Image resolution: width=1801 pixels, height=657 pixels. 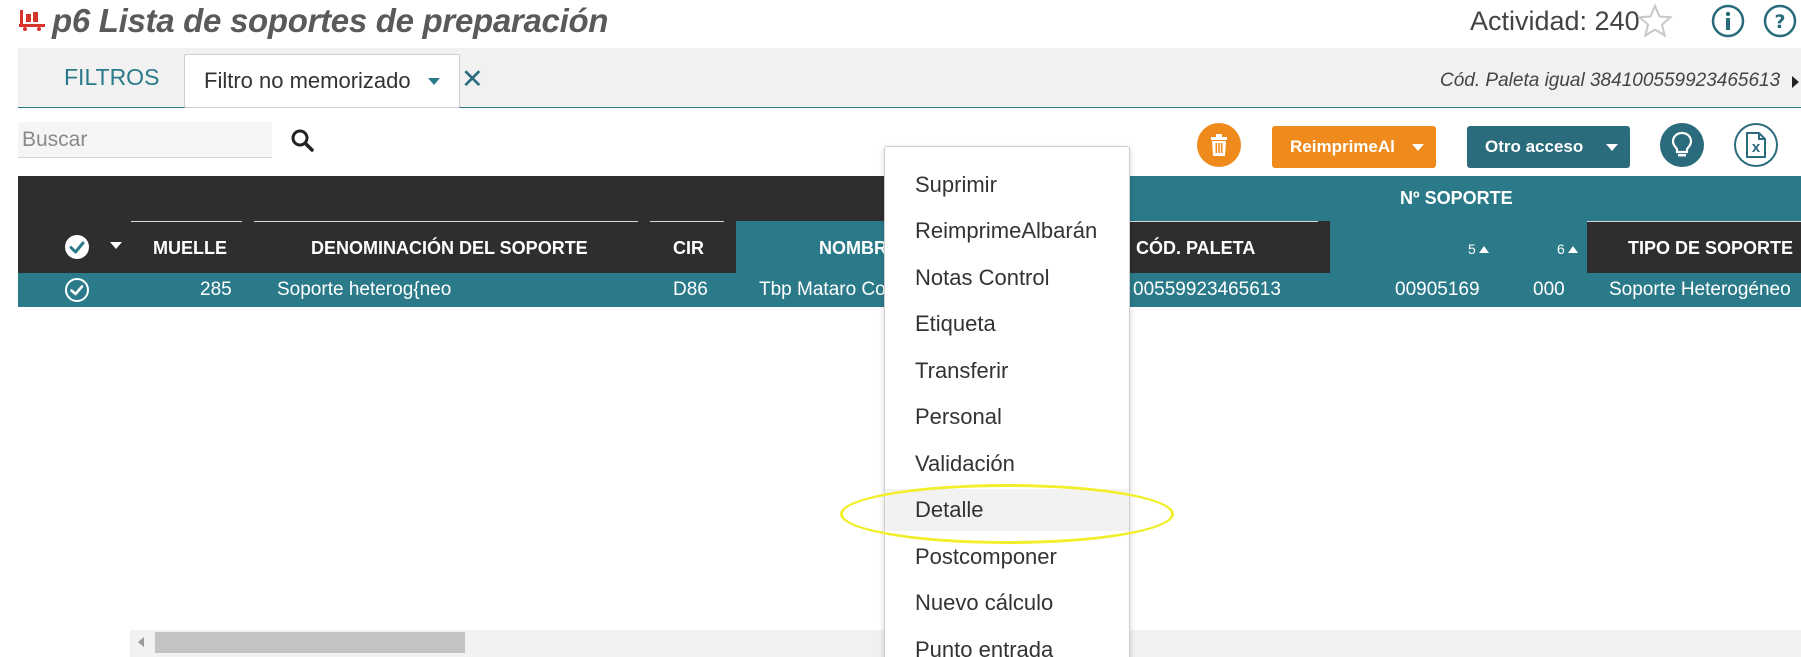 What do you see at coordinates (1534, 146) in the screenshot?
I see `otro-acceso-label: Otro acceso` at bounding box center [1534, 146].